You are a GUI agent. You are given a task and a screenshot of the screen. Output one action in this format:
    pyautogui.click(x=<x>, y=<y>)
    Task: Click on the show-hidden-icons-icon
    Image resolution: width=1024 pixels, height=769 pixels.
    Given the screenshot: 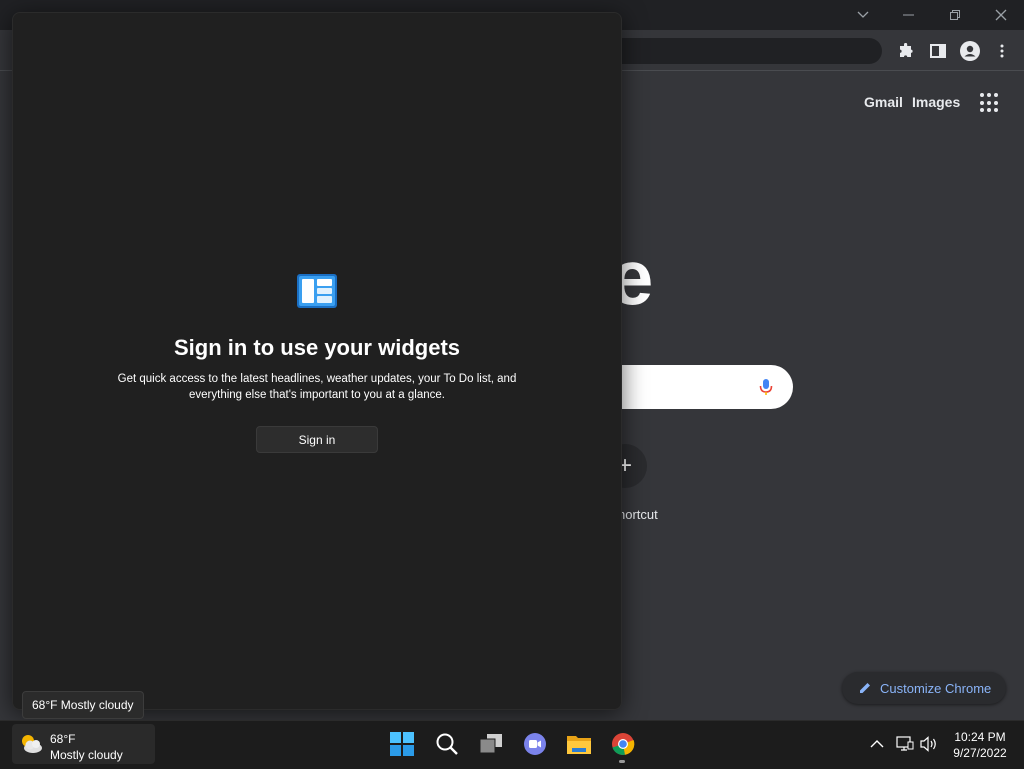 What is the action you would take?
    pyautogui.click(x=877, y=744)
    